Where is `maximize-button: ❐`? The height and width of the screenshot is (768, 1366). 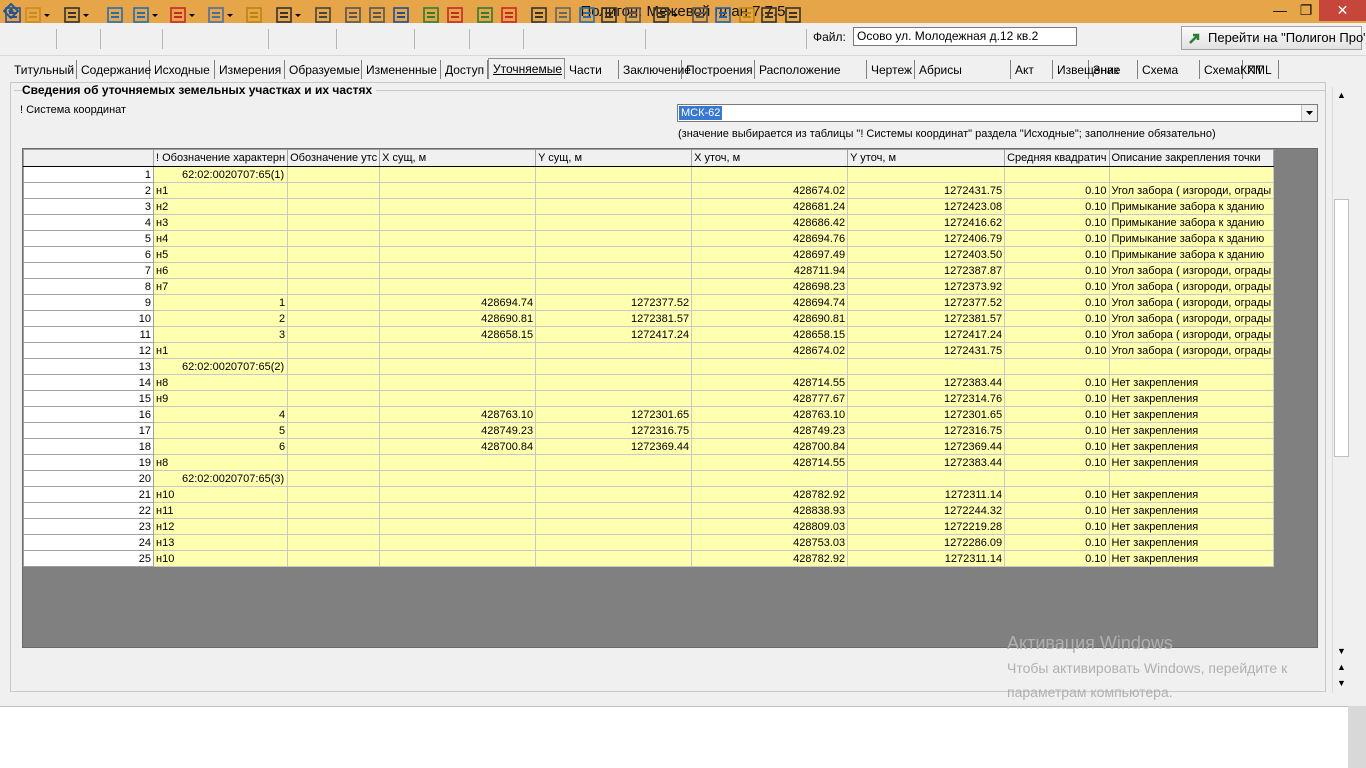 maximize-button: ❐ is located at coordinates (1306, 10).